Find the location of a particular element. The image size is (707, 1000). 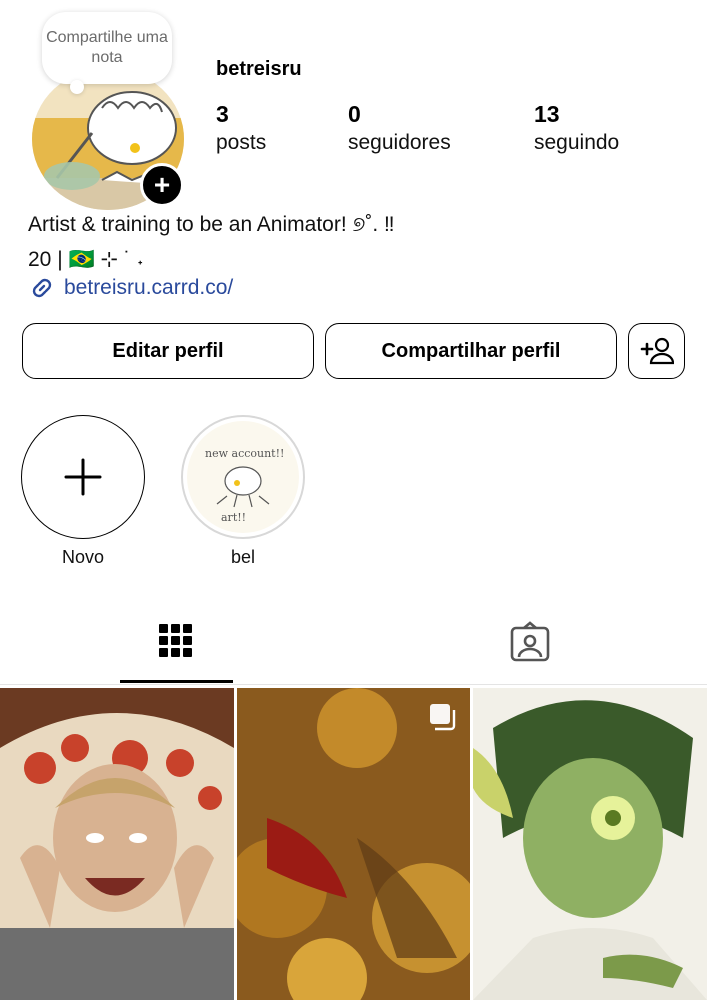

highlight-bel-cover: new account!! art!! is located at coordinates (243, 477).